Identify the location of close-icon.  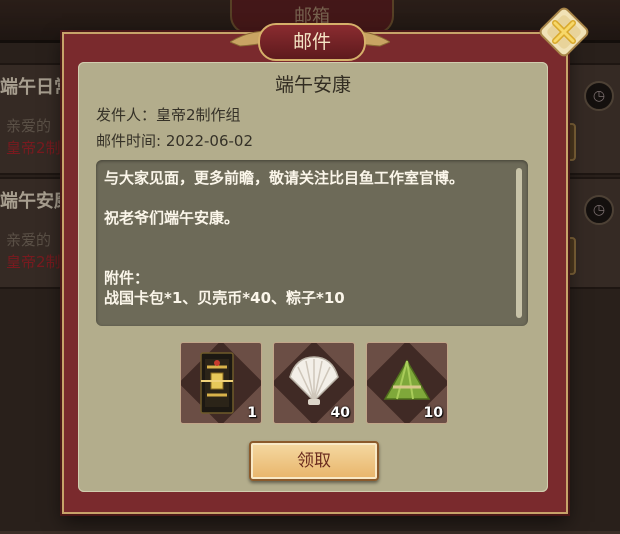
(564, 32).